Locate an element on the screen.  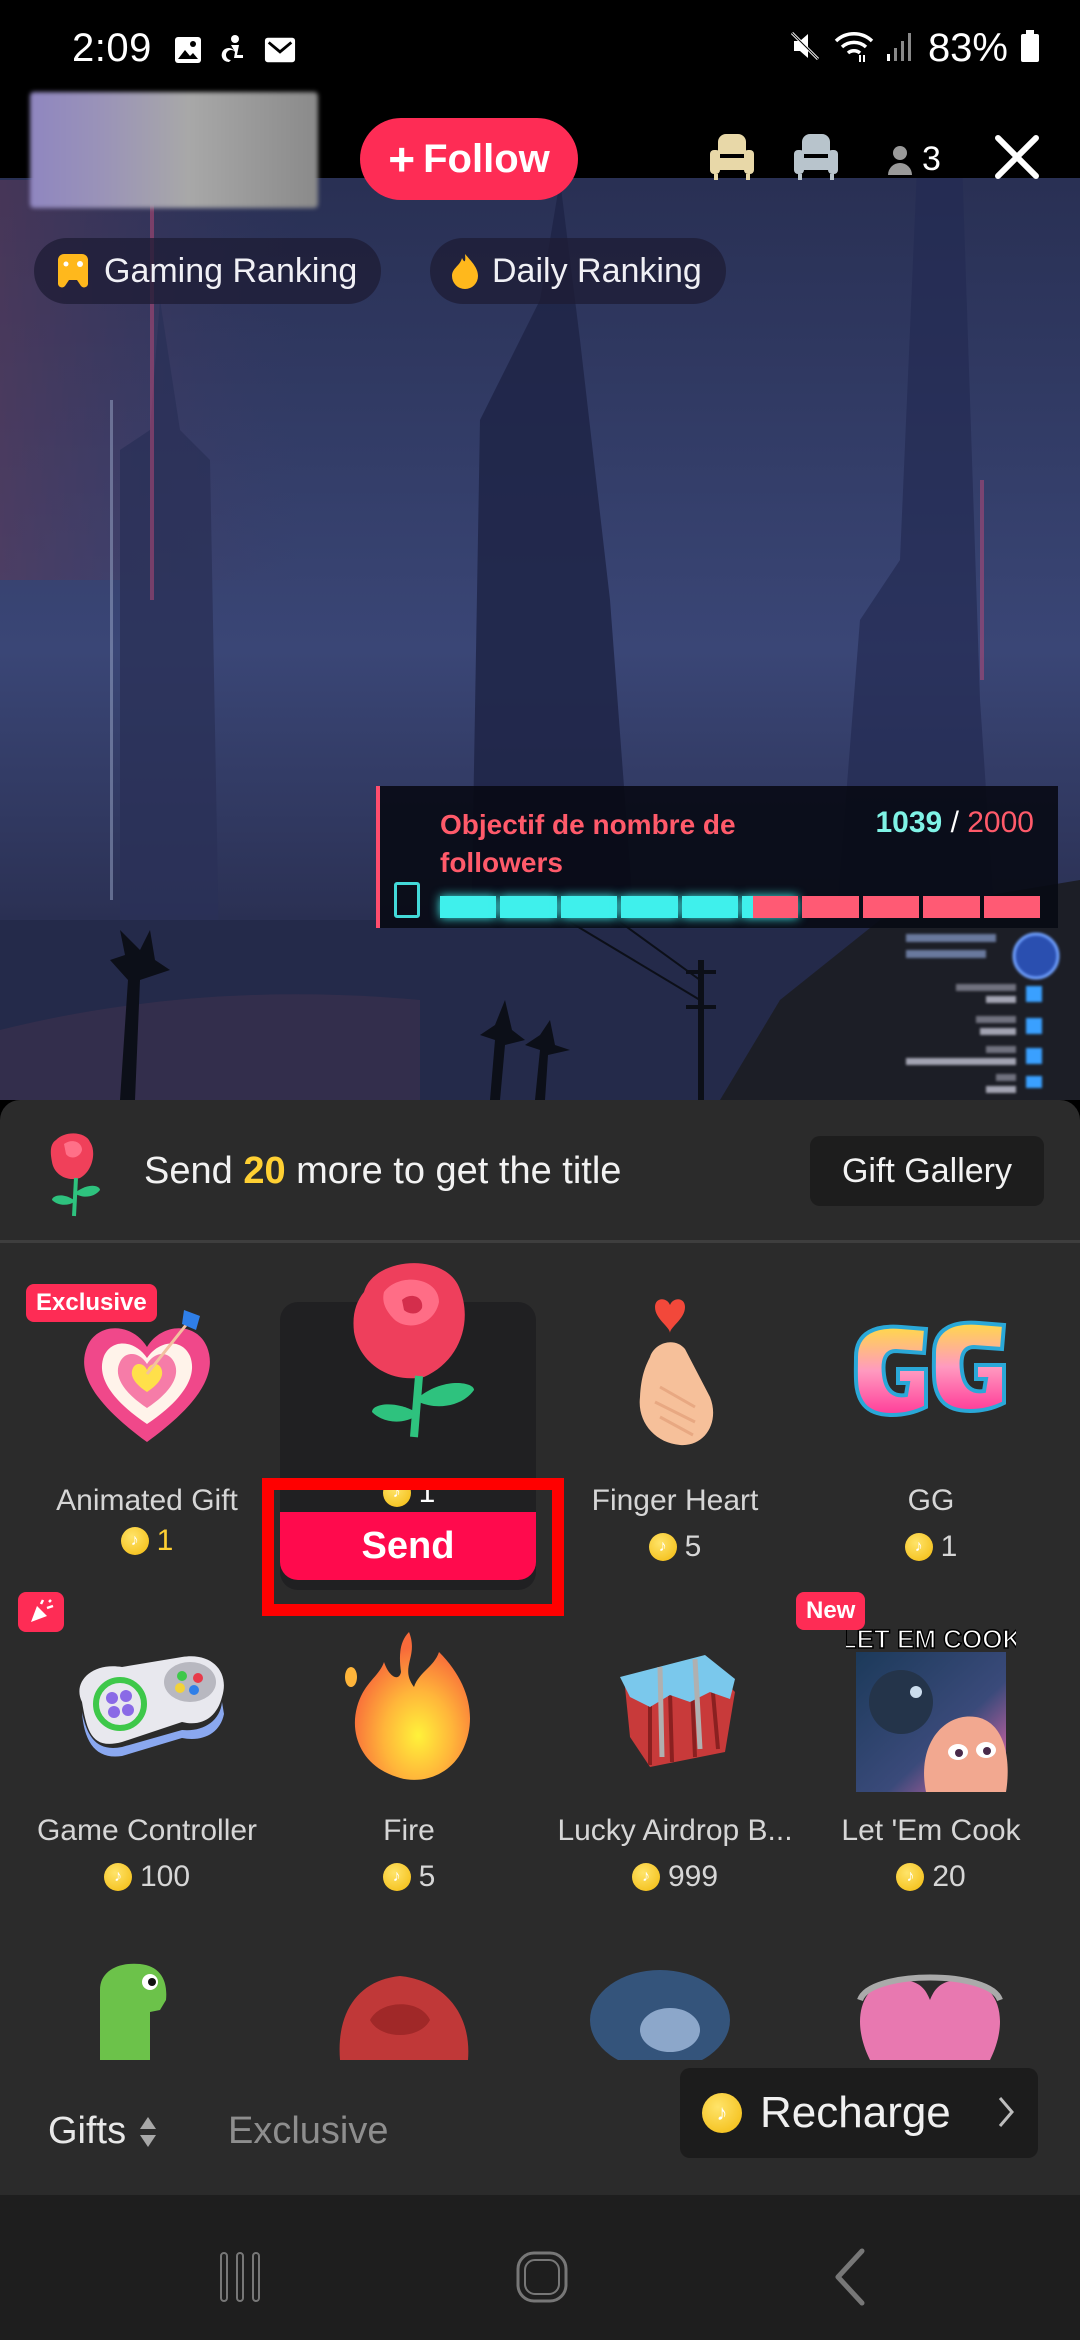
gift-tile-controller: Game Controller ♪ 100 is located at coordinates (147, 1752).